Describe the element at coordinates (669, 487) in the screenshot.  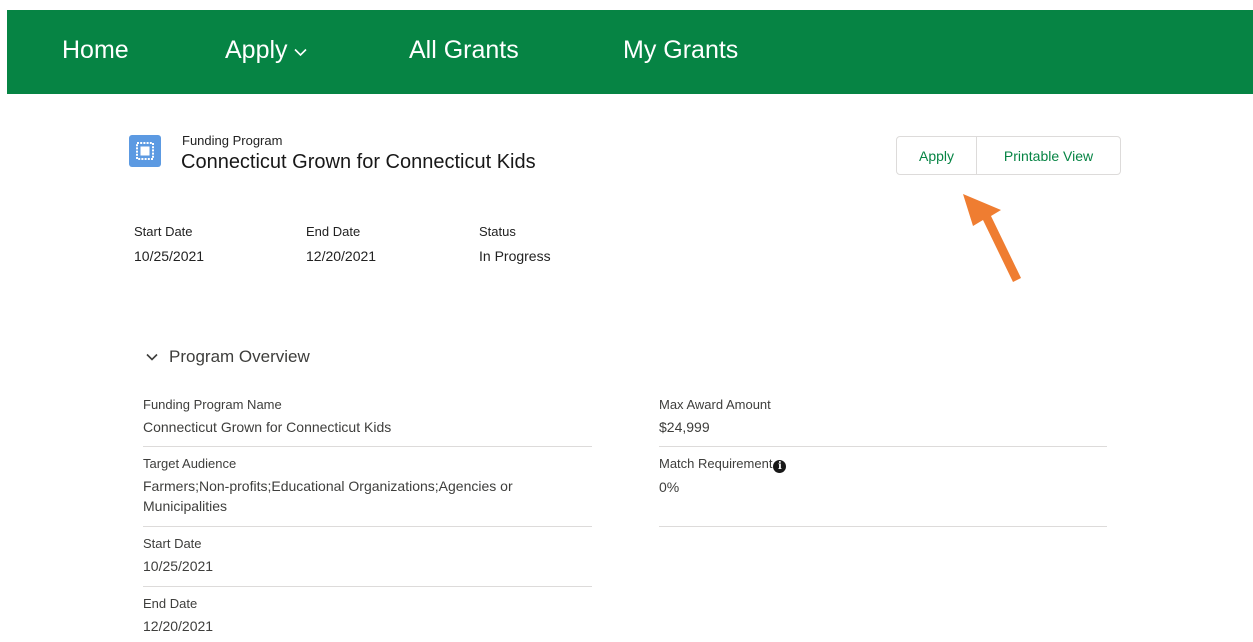
I see `field-value: 0%` at that location.